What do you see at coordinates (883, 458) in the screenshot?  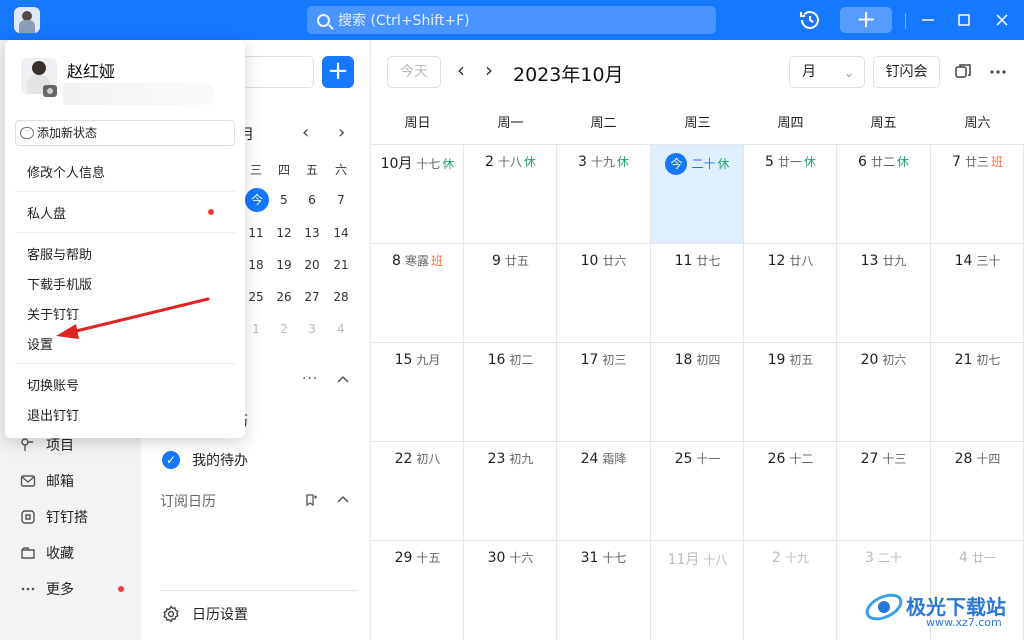 I see `day-label: 27 十三` at bounding box center [883, 458].